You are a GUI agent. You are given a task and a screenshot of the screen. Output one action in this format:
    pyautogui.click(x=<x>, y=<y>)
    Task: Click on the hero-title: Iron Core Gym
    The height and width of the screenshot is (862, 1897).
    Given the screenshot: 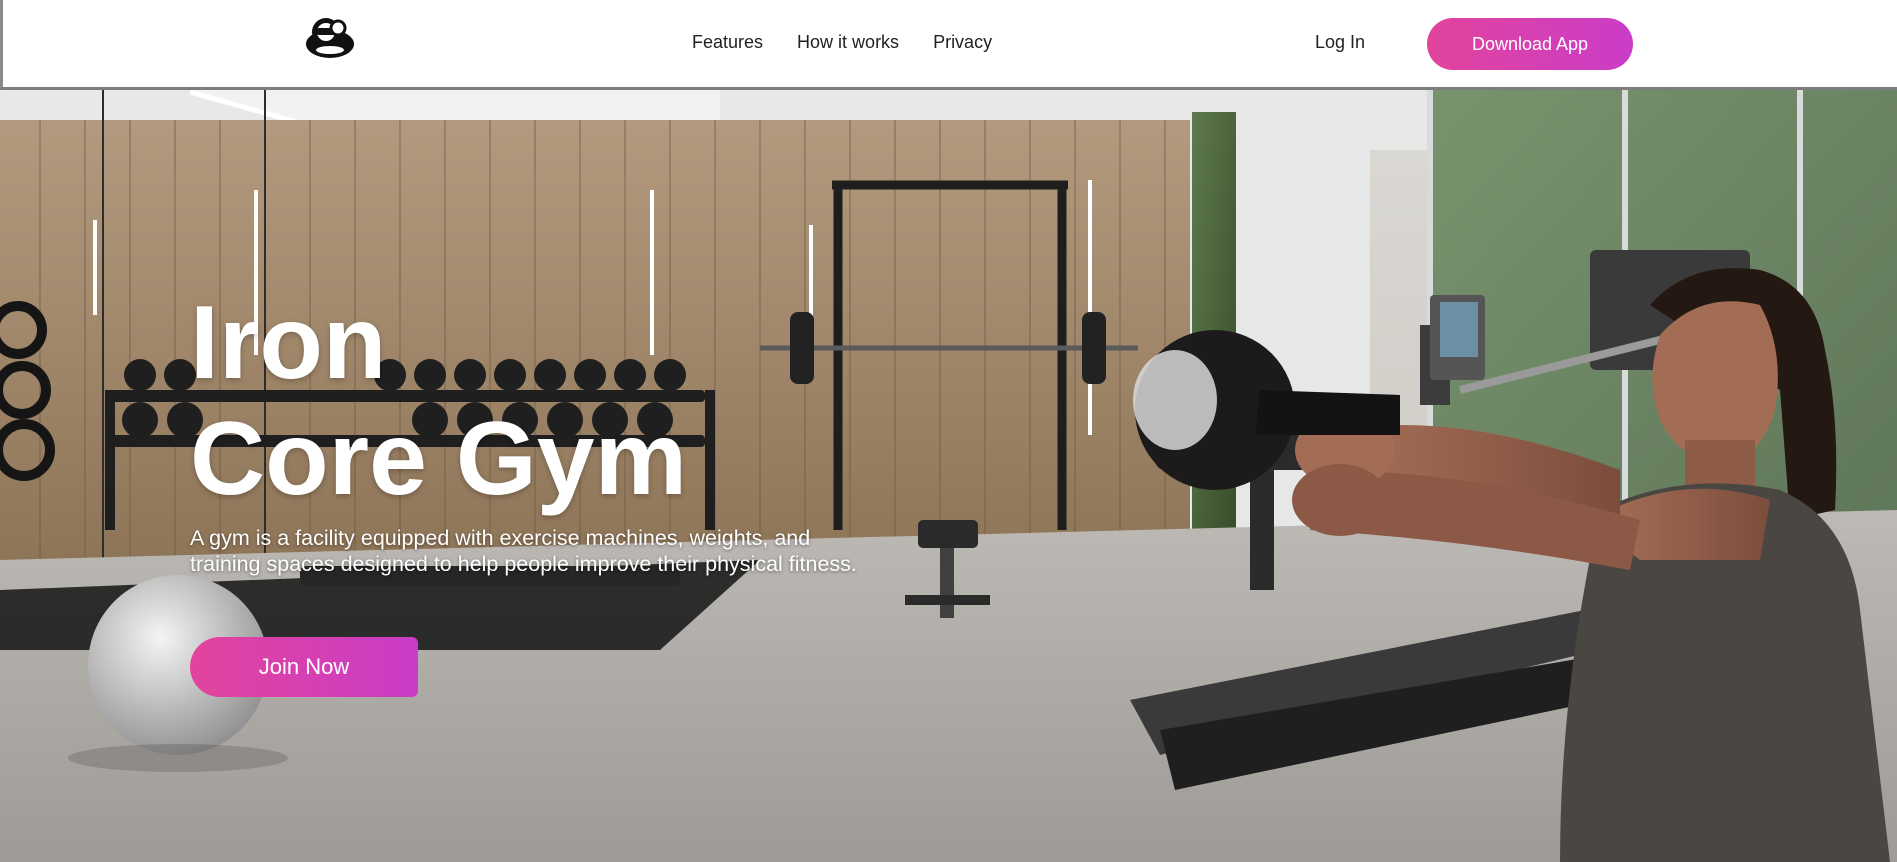 What is the action you would take?
    pyautogui.click(x=438, y=401)
    